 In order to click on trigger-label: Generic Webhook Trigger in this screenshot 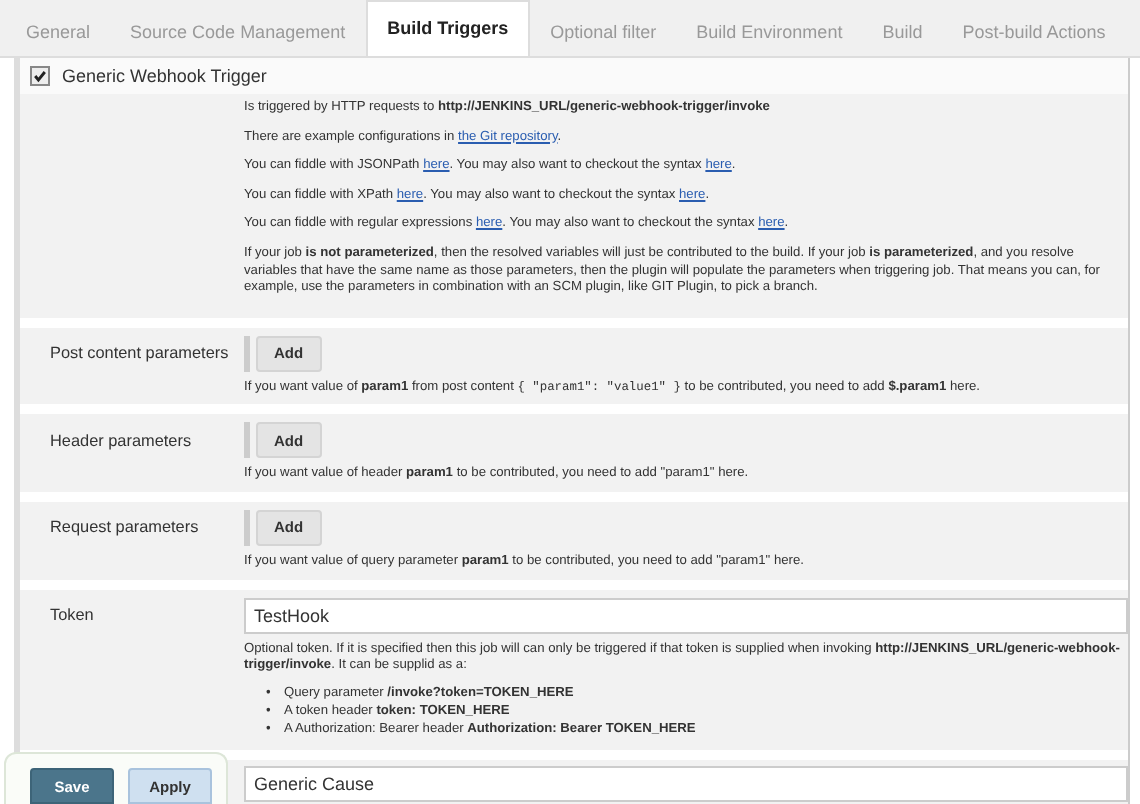, I will do `click(164, 76)`.